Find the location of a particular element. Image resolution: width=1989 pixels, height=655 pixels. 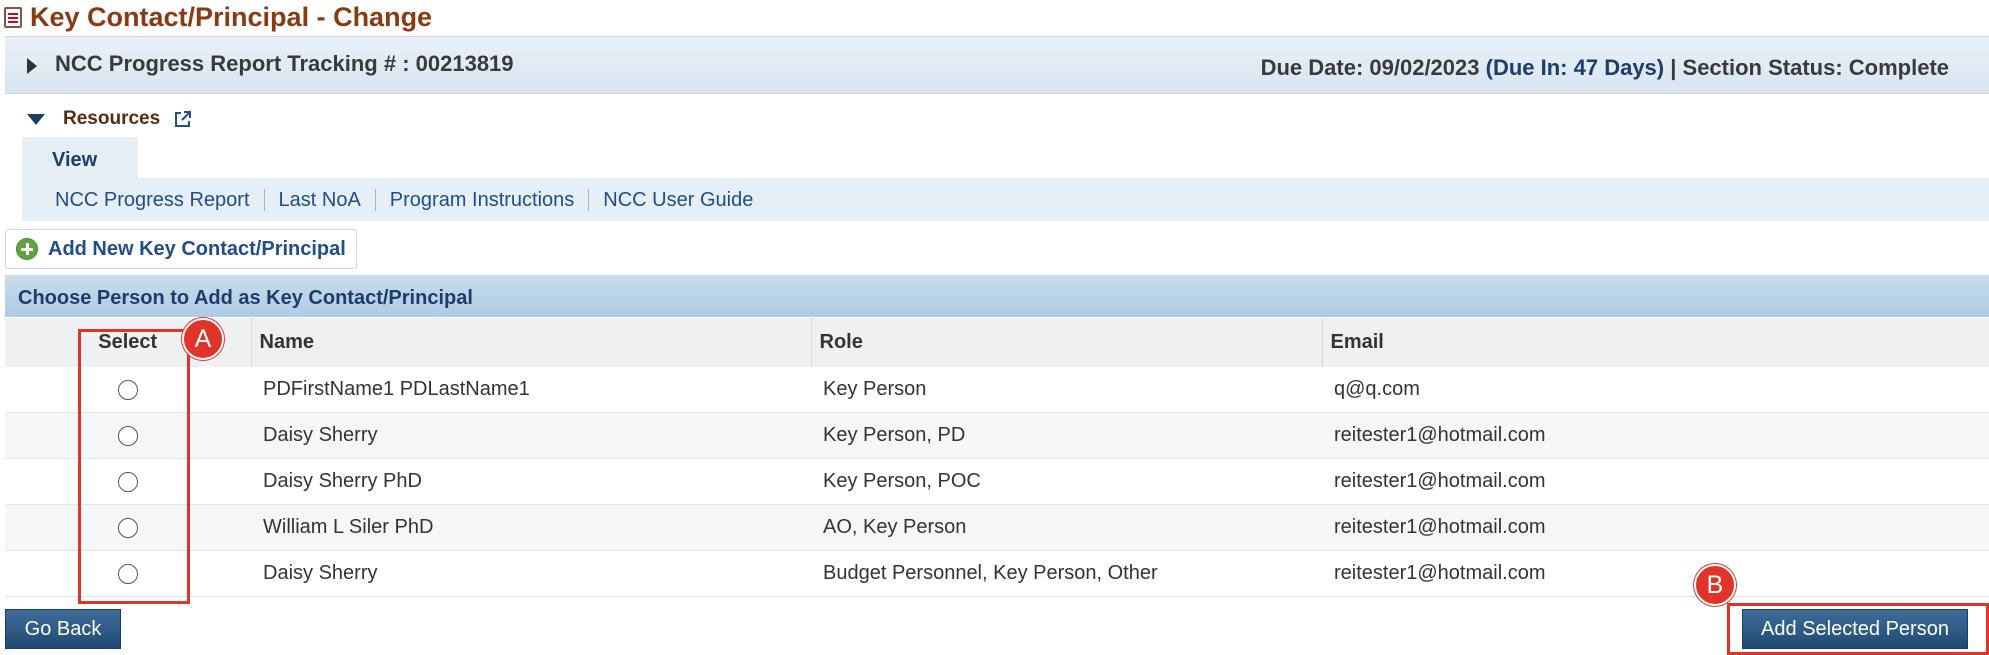

go-back-button: Go Back is located at coordinates (63, 629).